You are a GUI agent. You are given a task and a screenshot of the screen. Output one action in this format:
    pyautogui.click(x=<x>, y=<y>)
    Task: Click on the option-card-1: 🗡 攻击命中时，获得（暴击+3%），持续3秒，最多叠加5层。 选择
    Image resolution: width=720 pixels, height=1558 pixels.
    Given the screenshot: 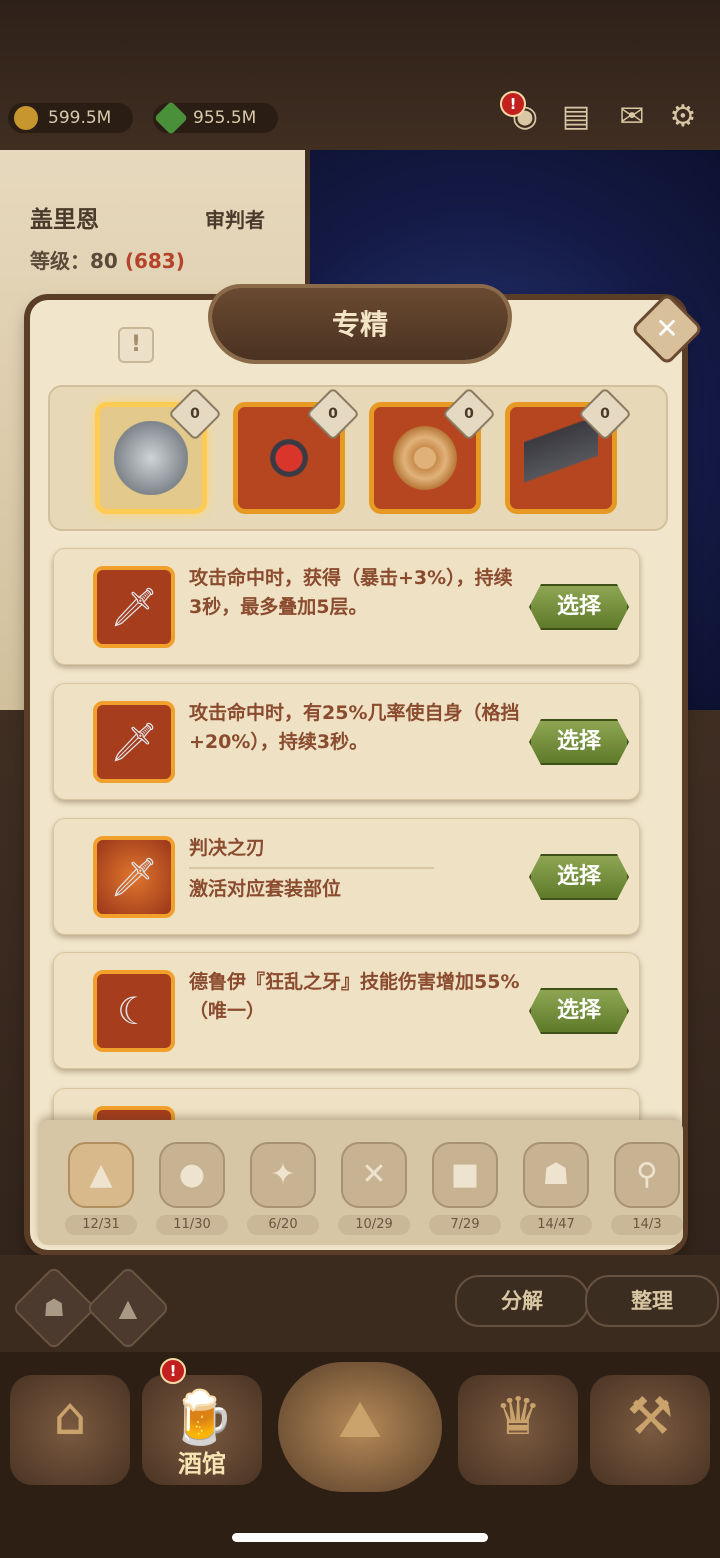 What is the action you would take?
    pyautogui.click(x=346, y=606)
    